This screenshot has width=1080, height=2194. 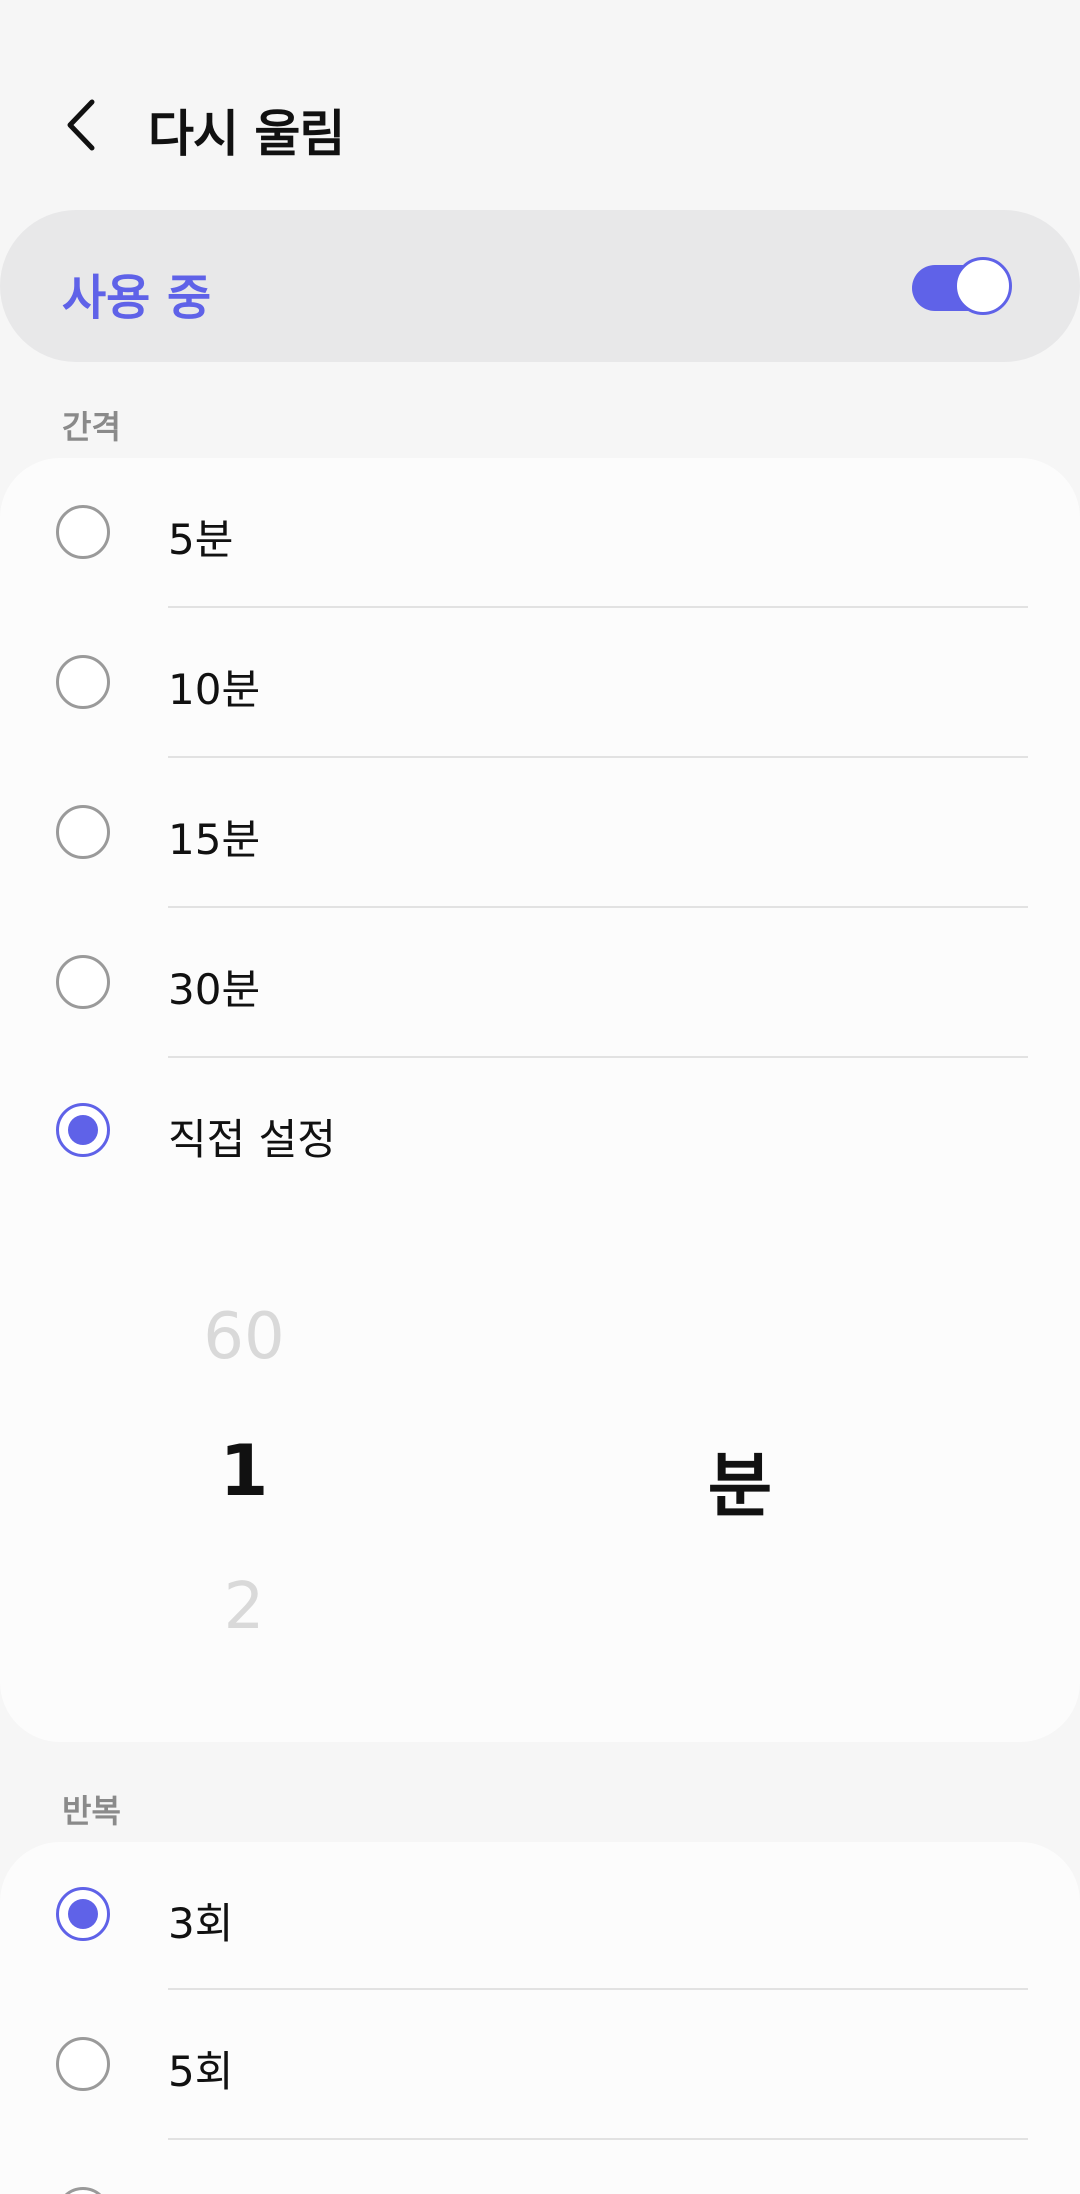 I want to click on option-label: 직접 설정, so click(x=252, y=1139).